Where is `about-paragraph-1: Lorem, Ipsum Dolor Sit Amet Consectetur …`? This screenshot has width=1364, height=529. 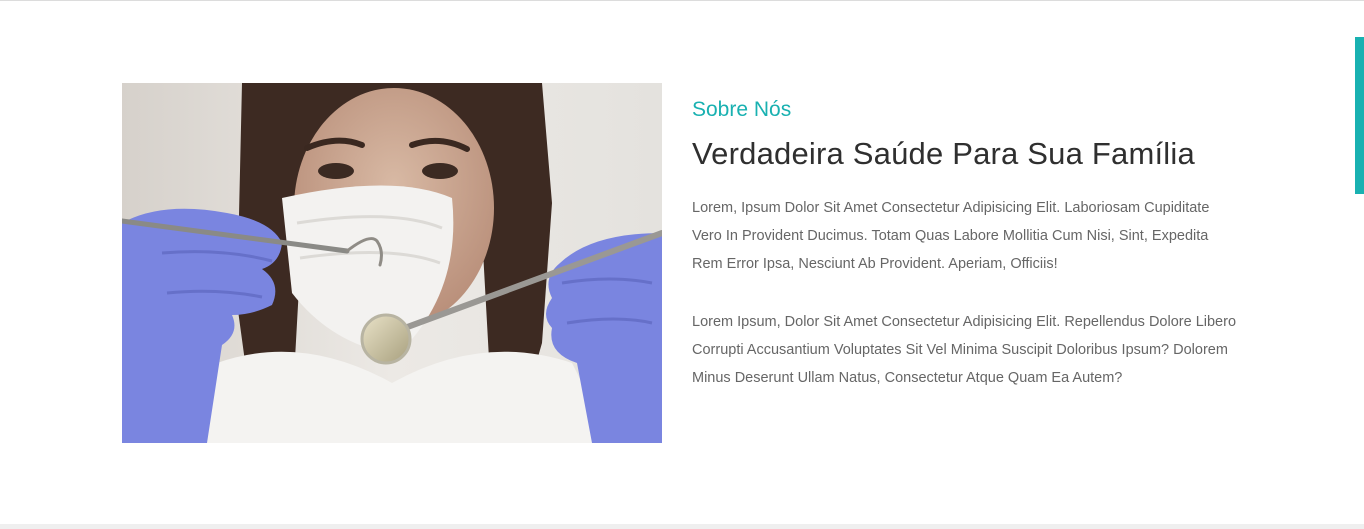
about-paragraph-1: Lorem, Ipsum Dolor Sit Amet Consectetur … is located at coordinates (951, 236).